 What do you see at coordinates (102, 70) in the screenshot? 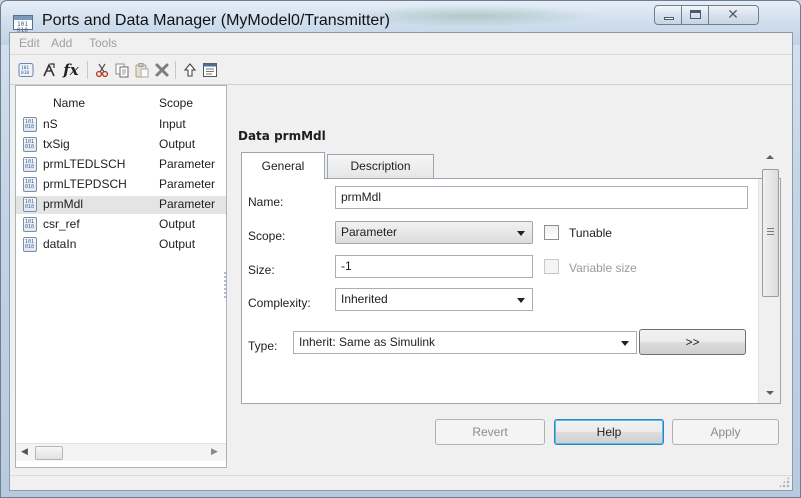
I see `cut-icon` at bounding box center [102, 70].